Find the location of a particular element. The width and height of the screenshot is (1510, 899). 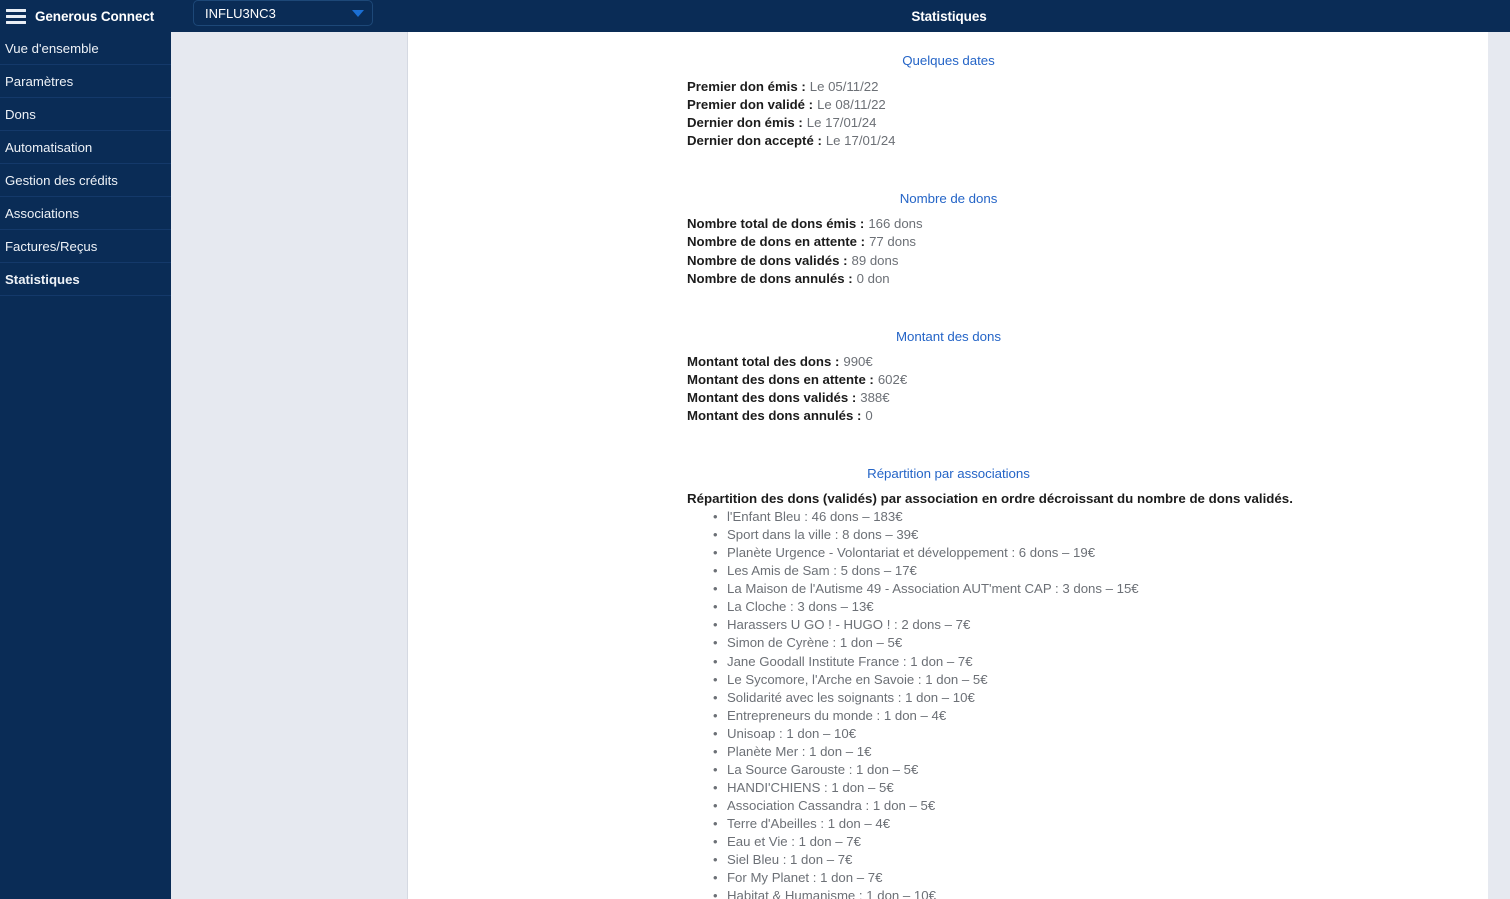

list-item: For My Planet : 1 don – 7€ is located at coordinates (1100, 878).